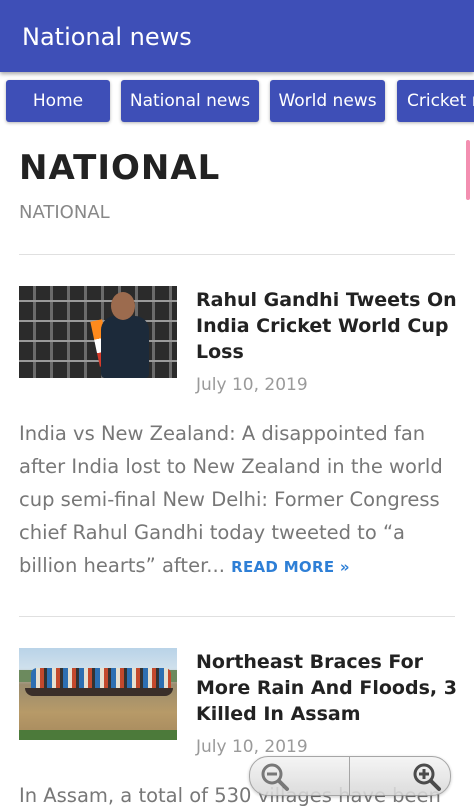 This screenshot has height=812, width=474. I want to click on zoom-control, so click(350, 776).